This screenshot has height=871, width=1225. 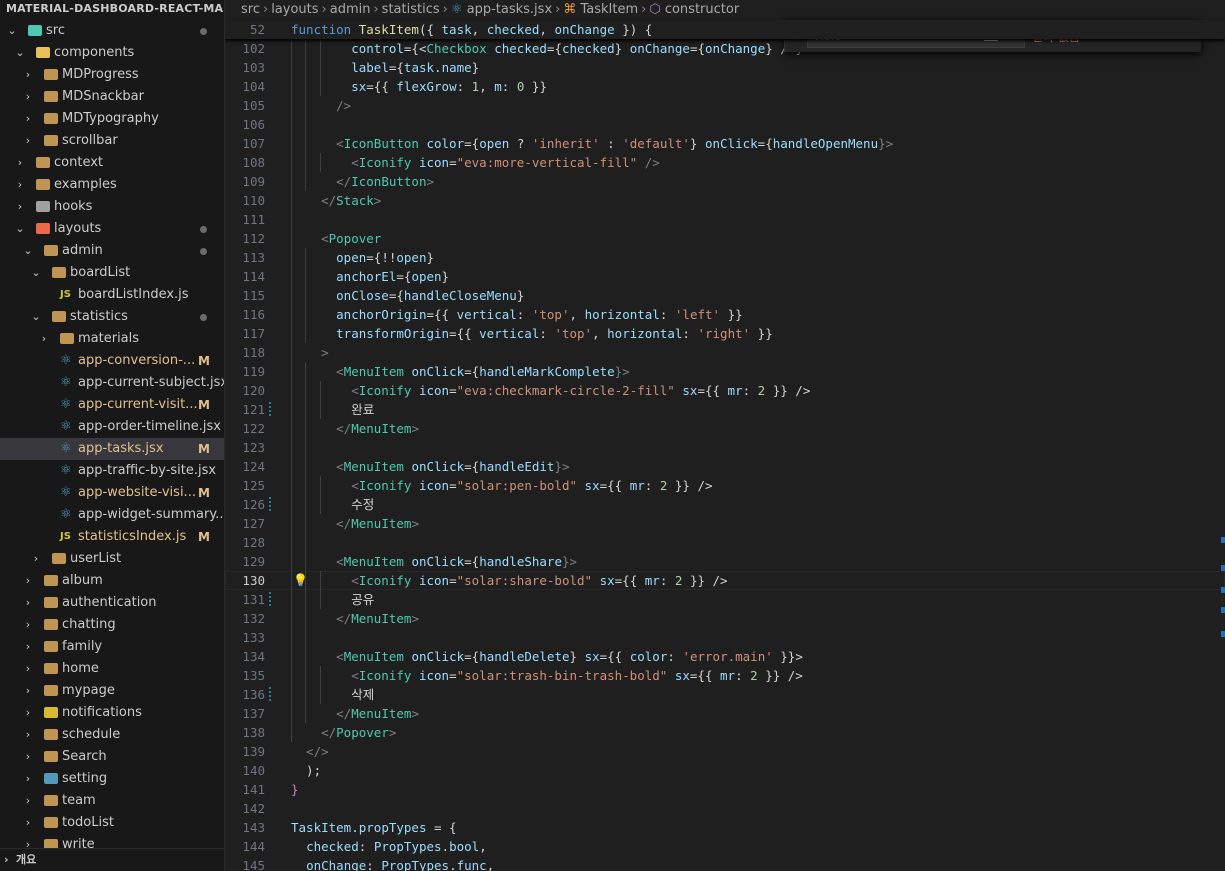 I want to click on code-token: handleEdit, so click(x=517, y=466).